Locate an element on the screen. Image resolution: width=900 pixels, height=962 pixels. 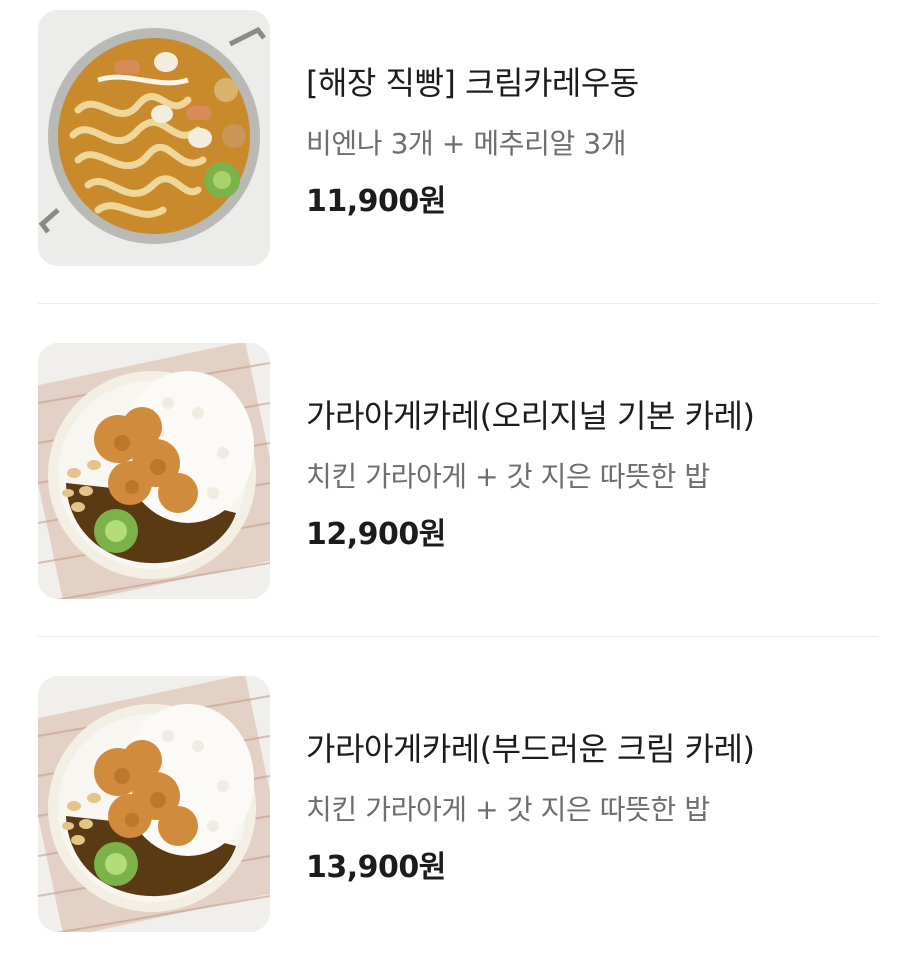
menu-item-price: 11,900원 is located at coordinates (376, 201).